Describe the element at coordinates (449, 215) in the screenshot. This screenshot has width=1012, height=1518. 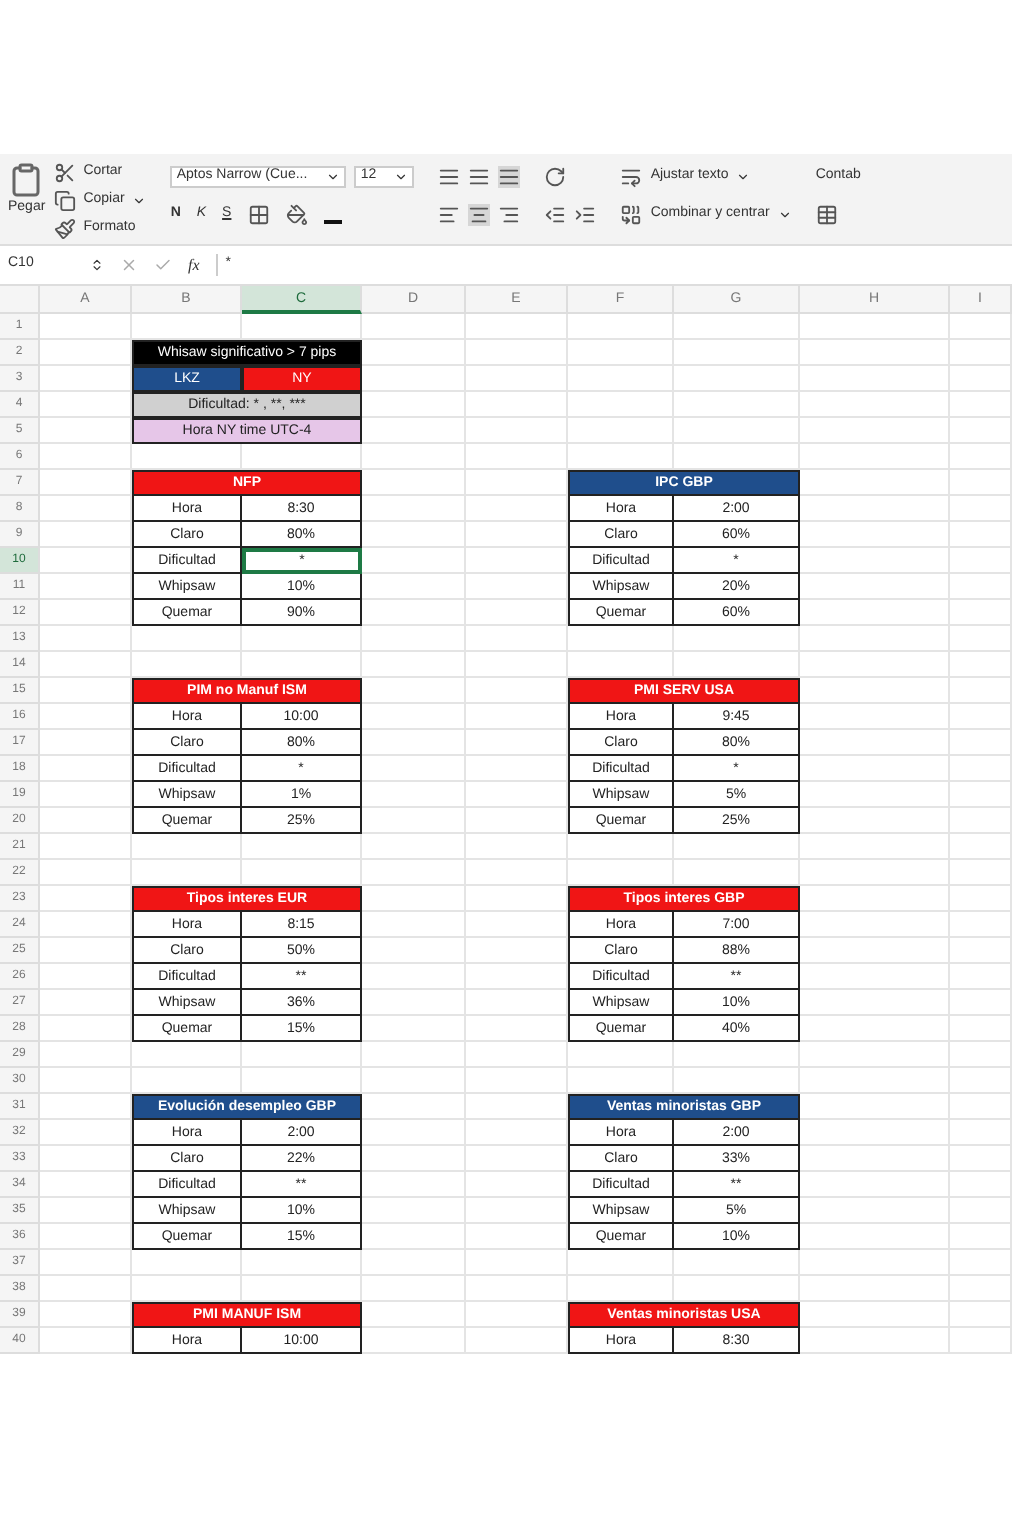
I see `align-left-icon` at that location.